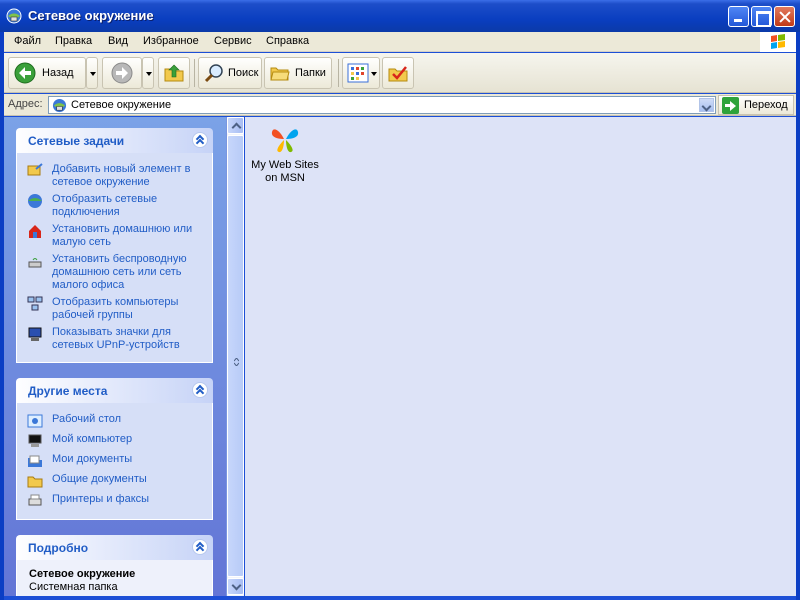 The height and width of the screenshot is (600, 800). I want to click on scroll-thumb, so click(235, 356).